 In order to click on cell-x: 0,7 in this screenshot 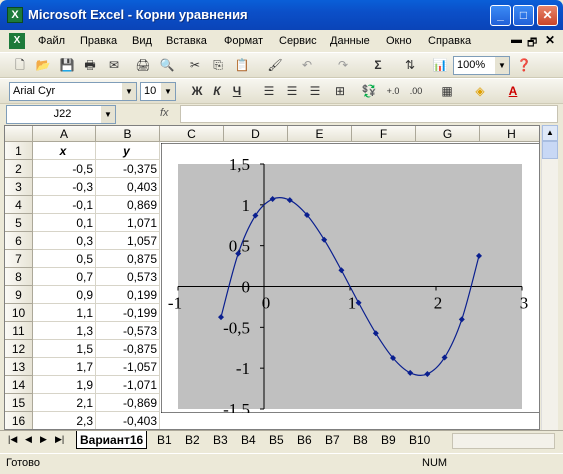, I will do `click(64, 277)`.